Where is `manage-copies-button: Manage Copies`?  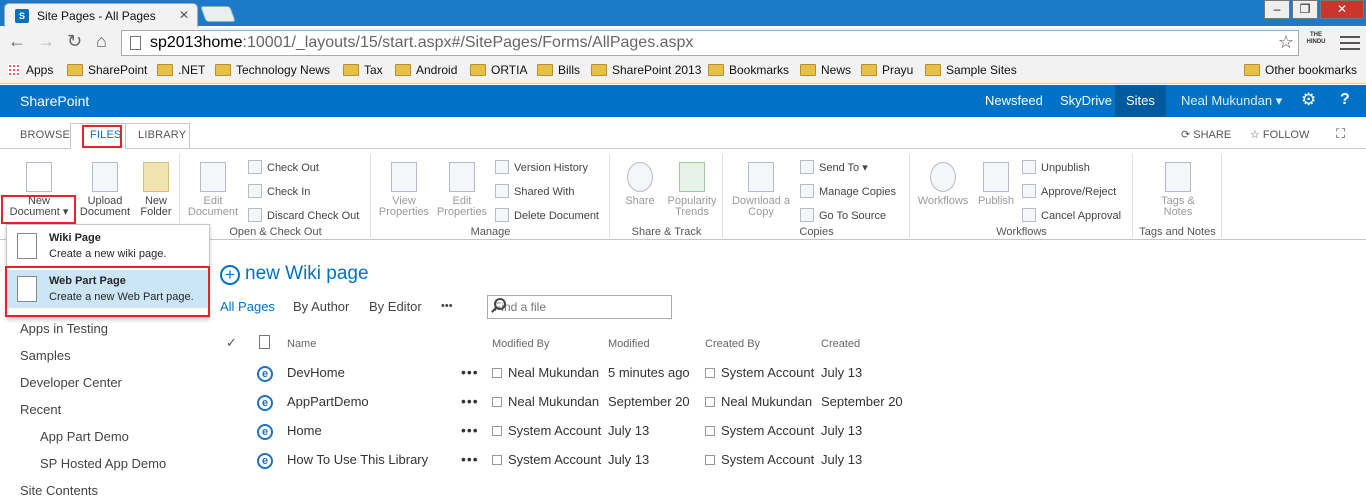
manage-copies-button: Manage Copies is located at coordinates (848, 191).